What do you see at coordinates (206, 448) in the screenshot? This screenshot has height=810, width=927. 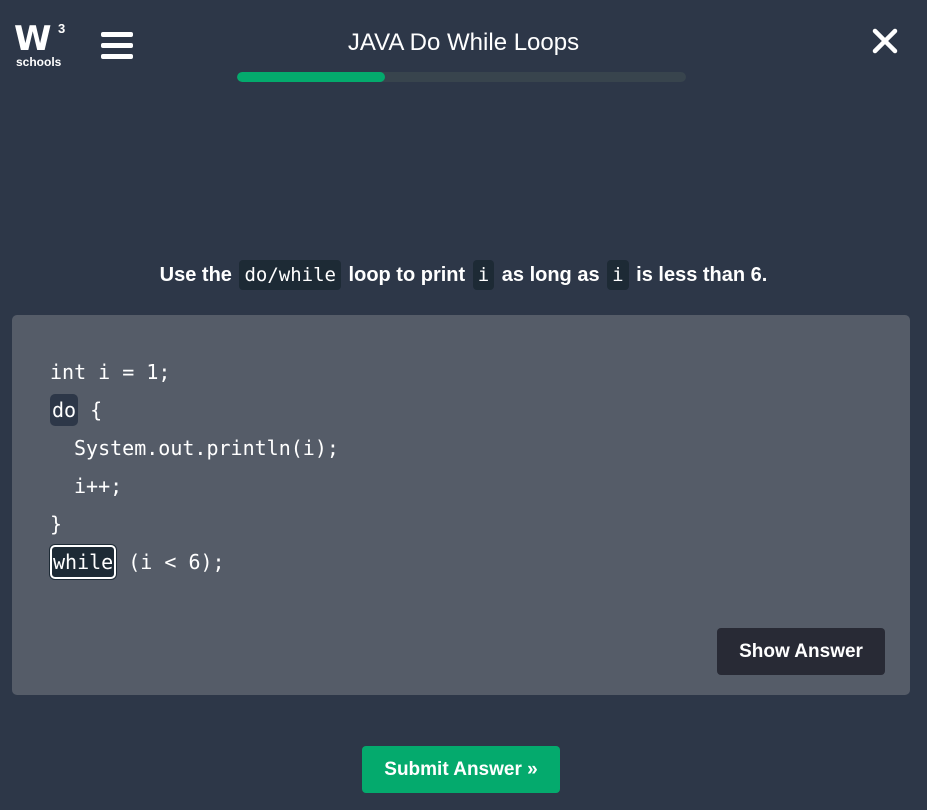 I see `code-line: System.out.println(i);` at bounding box center [206, 448].